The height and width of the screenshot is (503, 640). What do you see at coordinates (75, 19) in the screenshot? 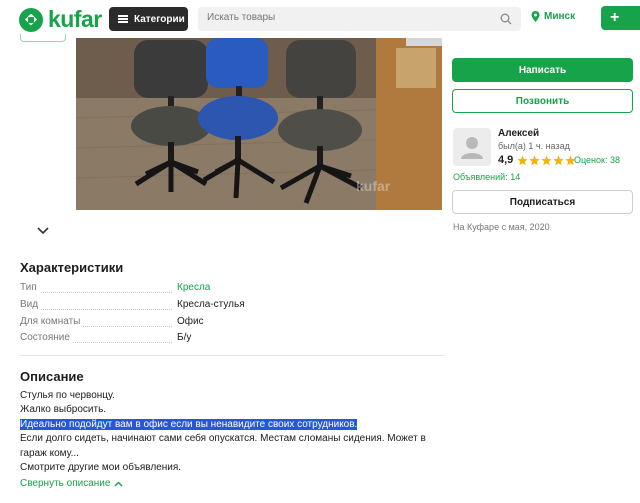
I see `logo-text: kufar` at bounding box center [75, 19].